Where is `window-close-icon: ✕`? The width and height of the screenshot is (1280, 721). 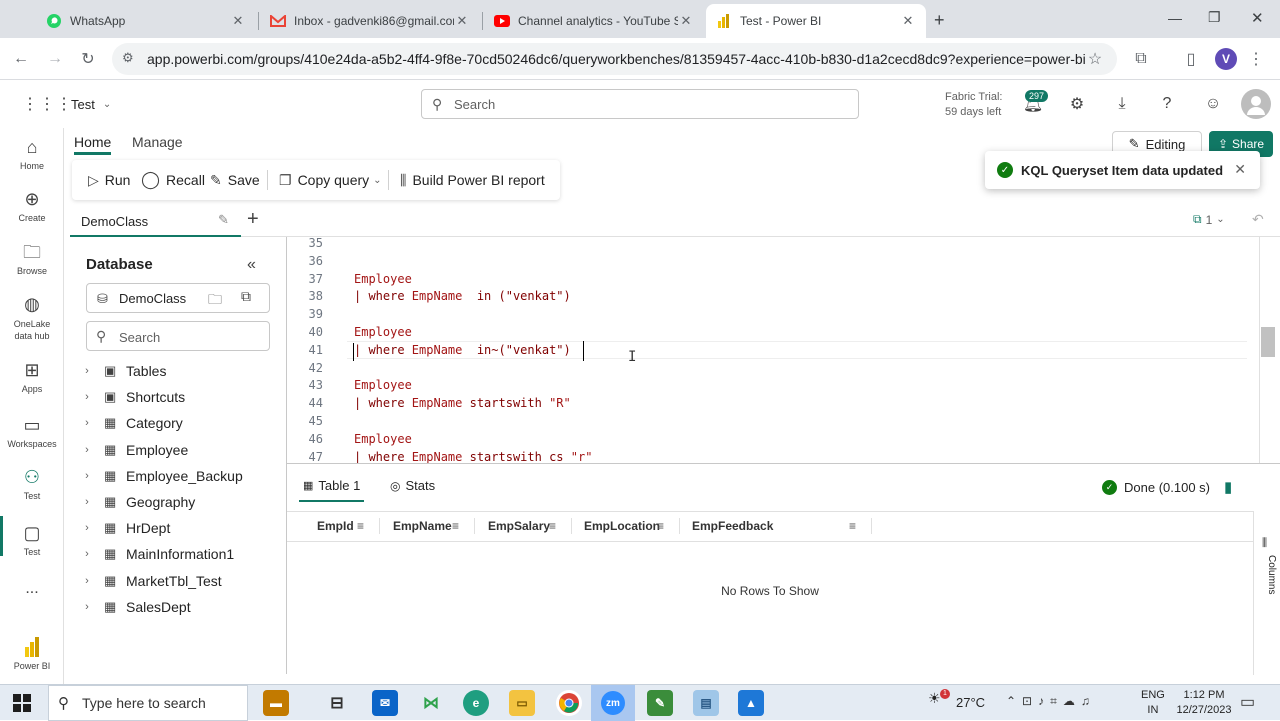
window-close-icon: ✕ is located at coordinates (1257, 18).